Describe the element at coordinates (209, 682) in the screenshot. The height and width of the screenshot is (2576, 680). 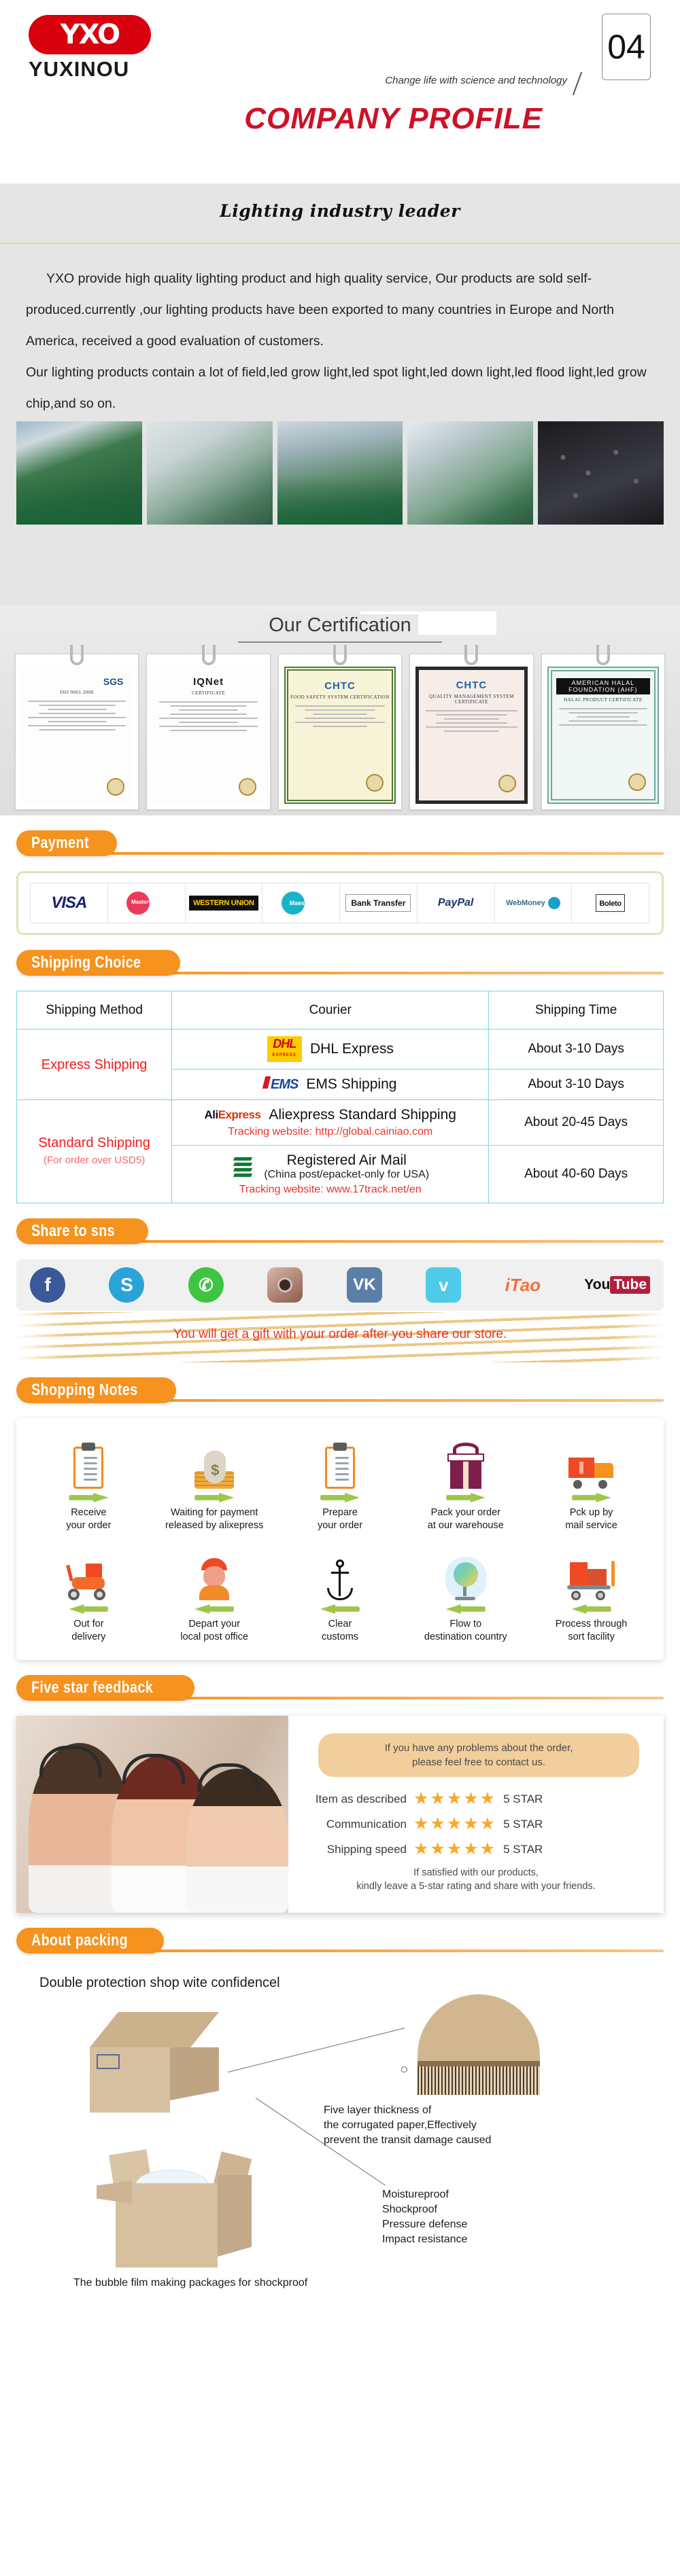
I see `certificate-brand: IQNet` at that location.